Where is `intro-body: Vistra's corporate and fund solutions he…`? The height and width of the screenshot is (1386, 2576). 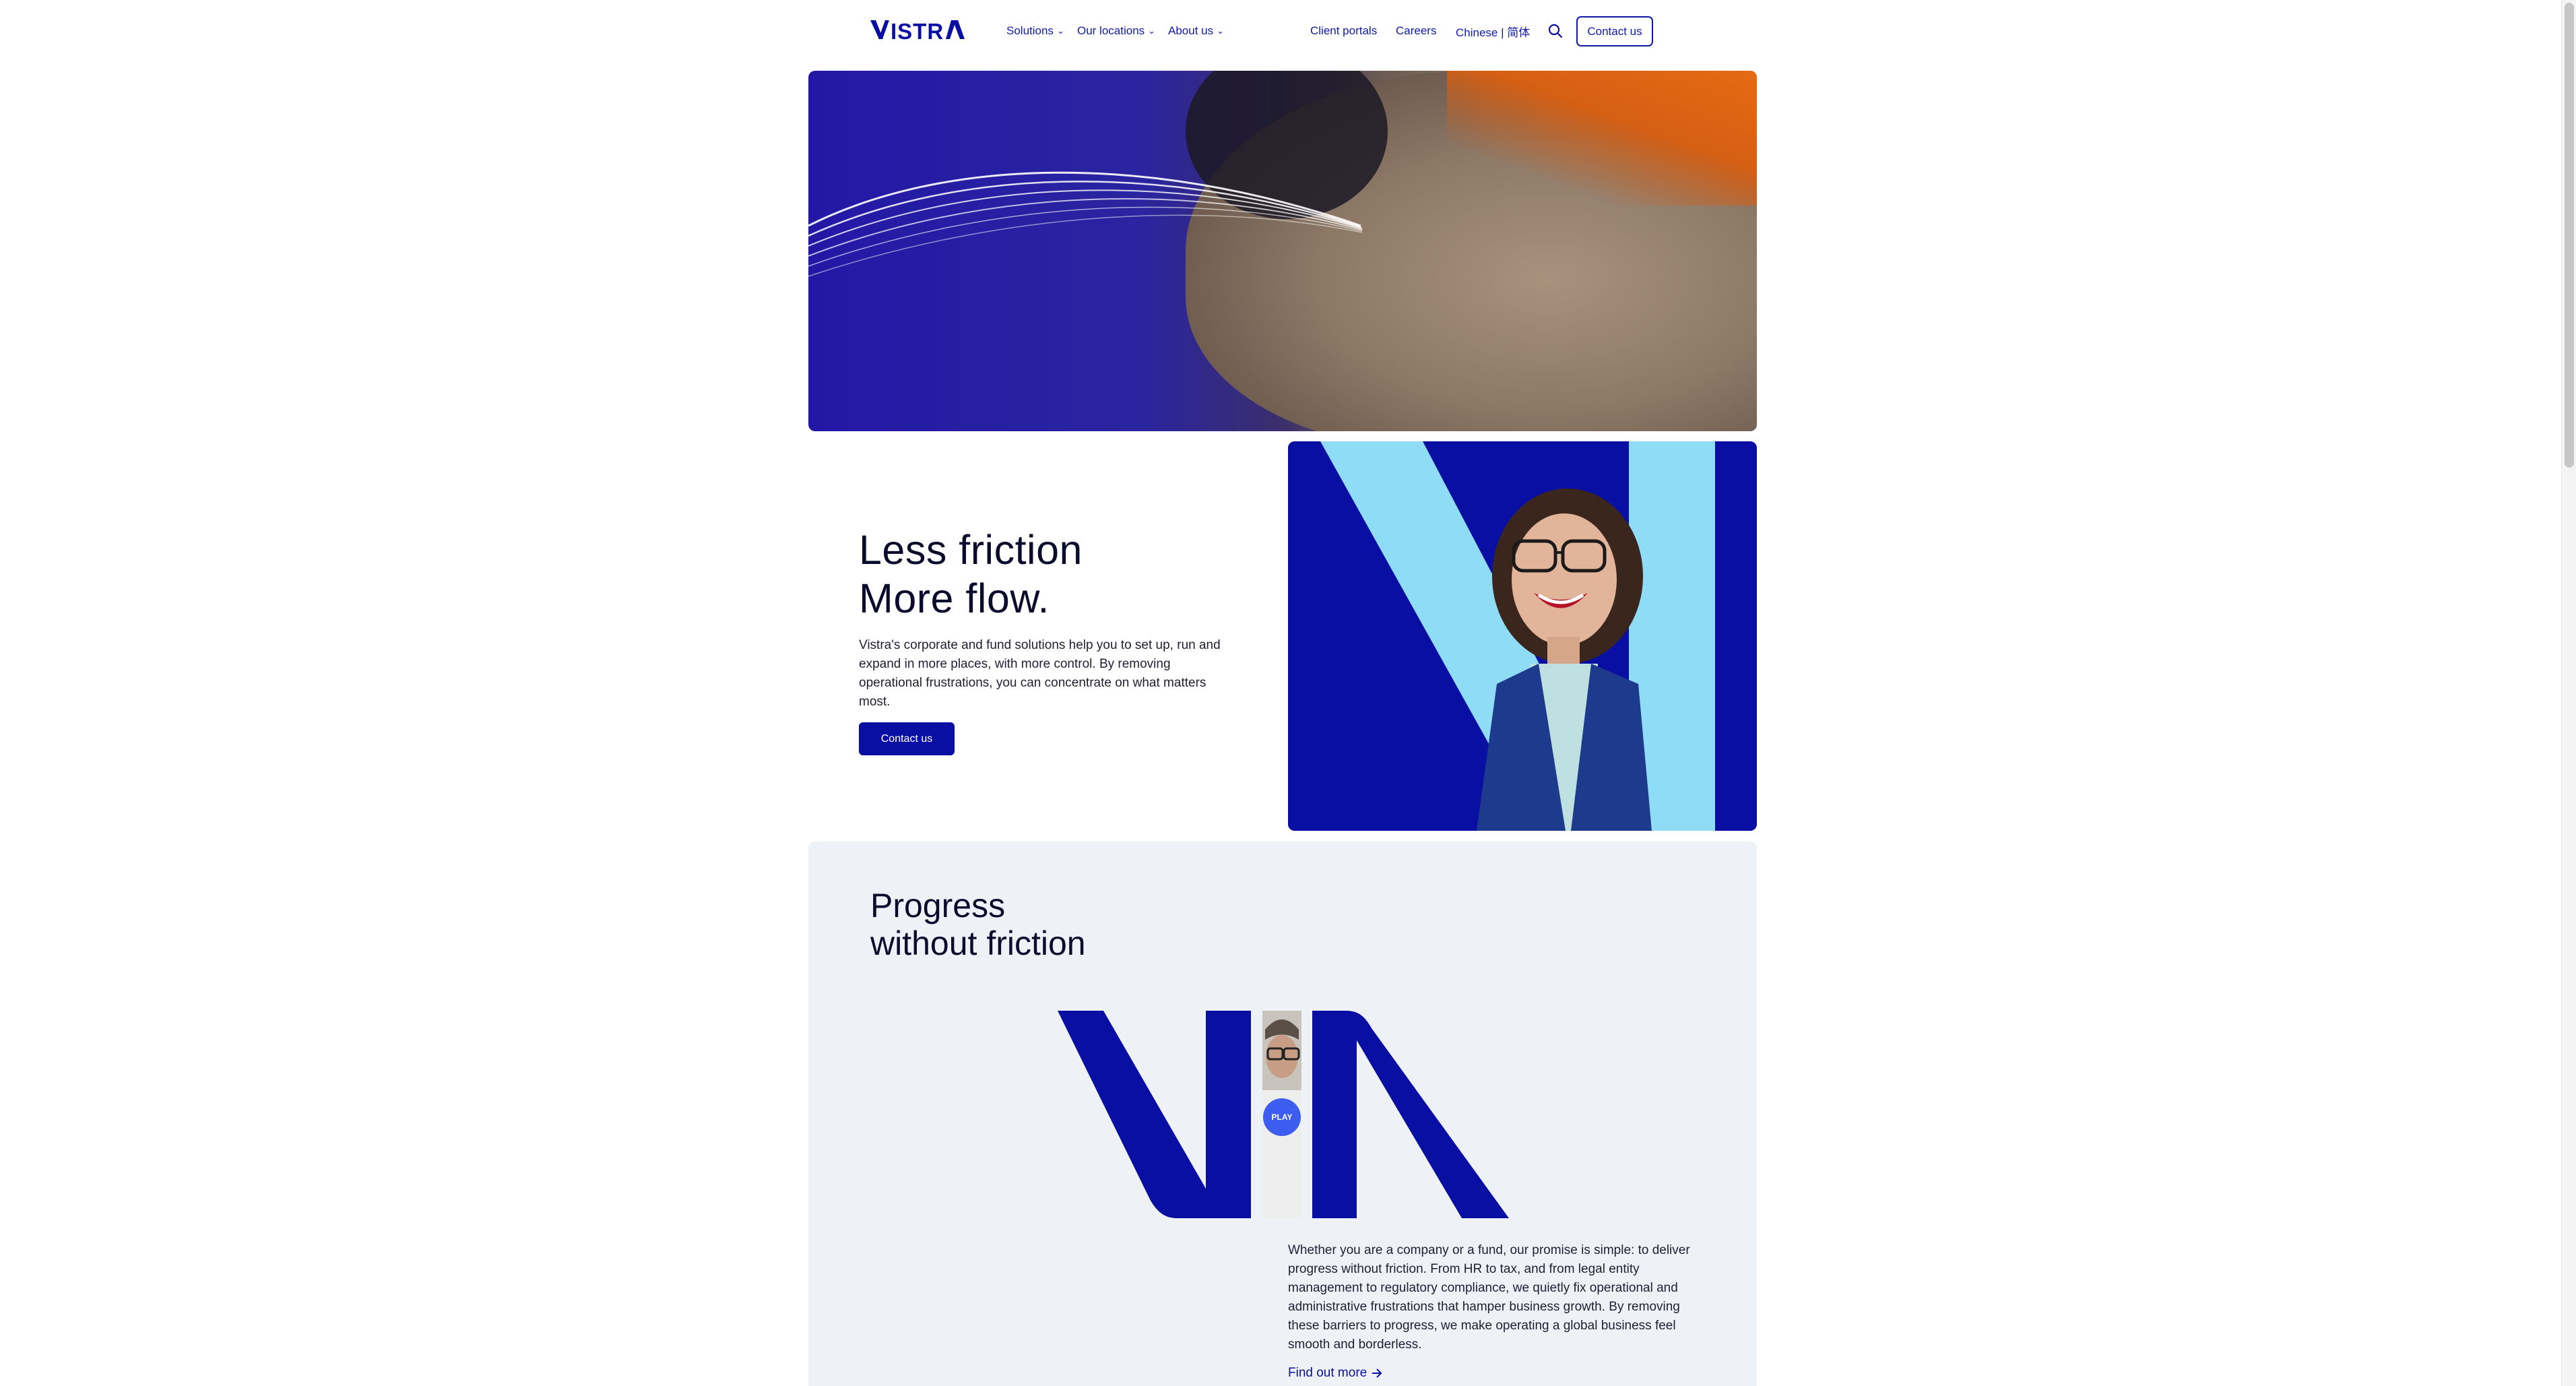 intro-body: Vistra's corporate and fund solutions he… is located at coordinates (1040, 674).